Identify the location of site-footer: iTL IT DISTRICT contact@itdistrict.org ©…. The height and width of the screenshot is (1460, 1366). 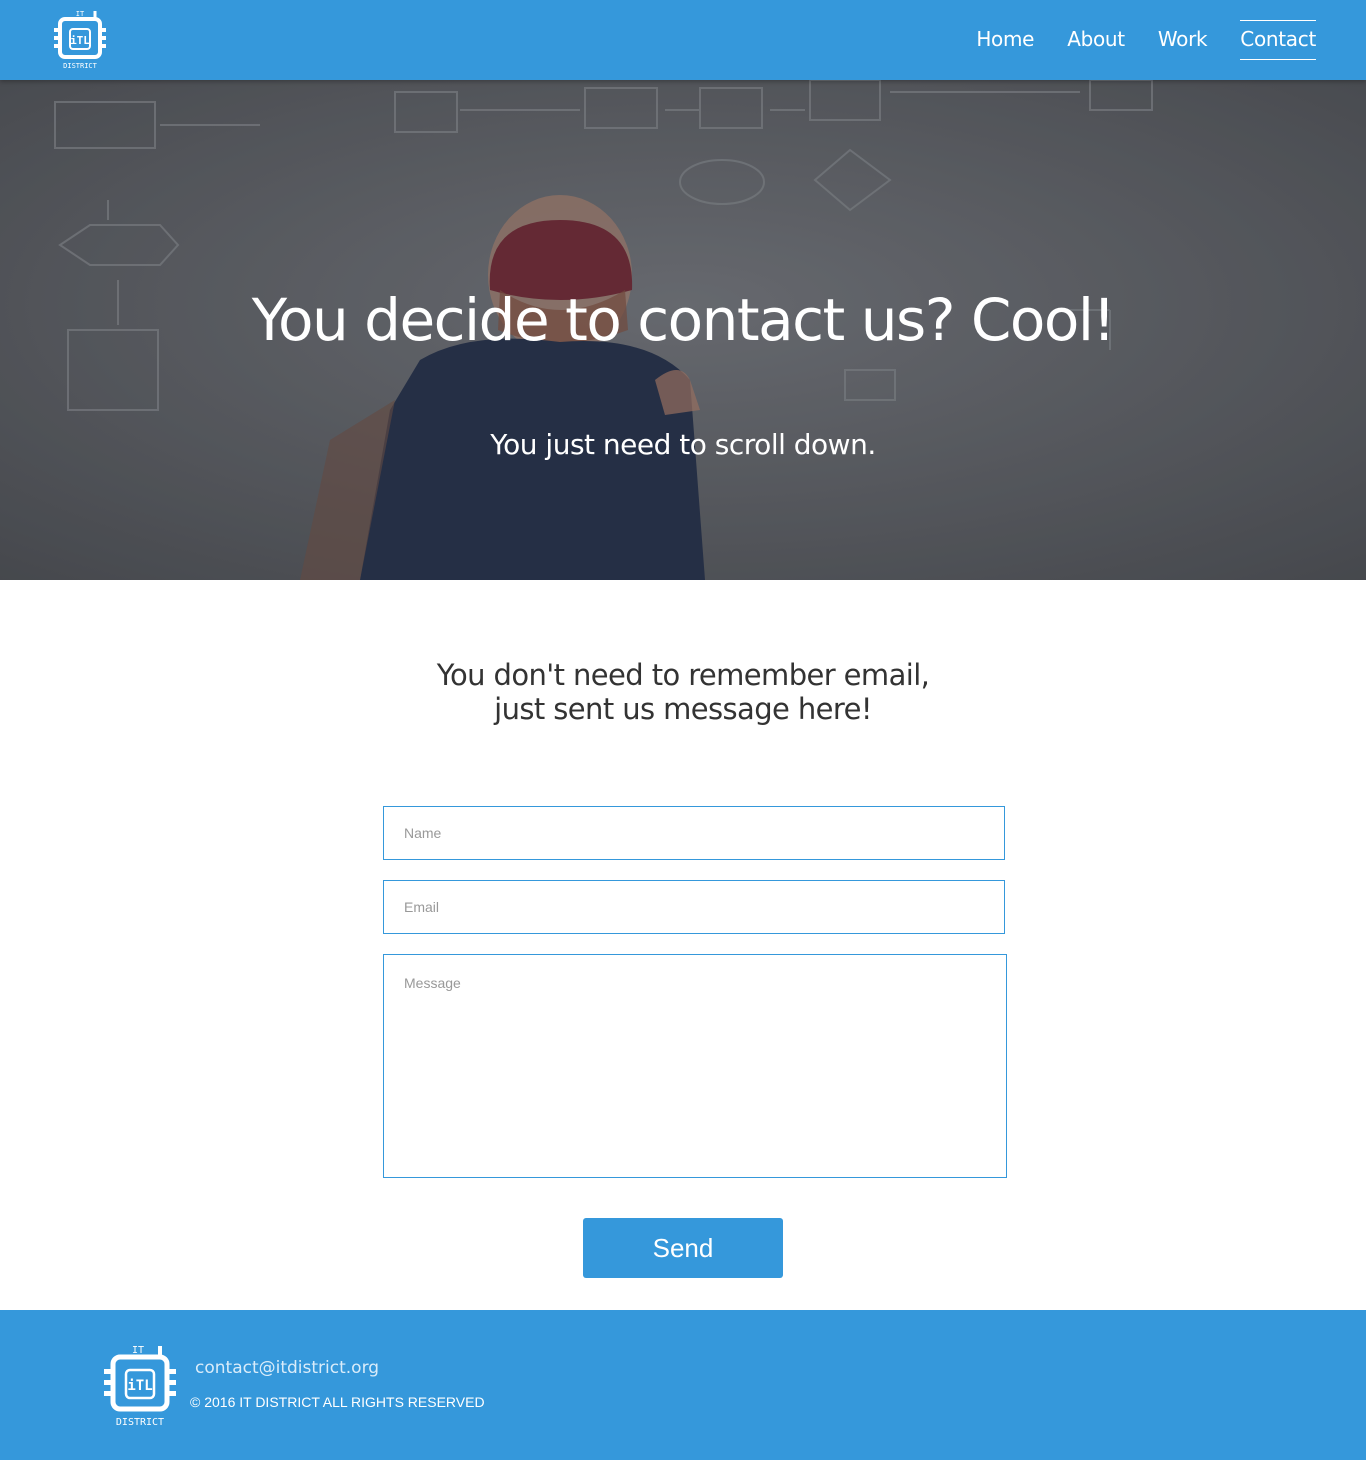
(683, 1385).